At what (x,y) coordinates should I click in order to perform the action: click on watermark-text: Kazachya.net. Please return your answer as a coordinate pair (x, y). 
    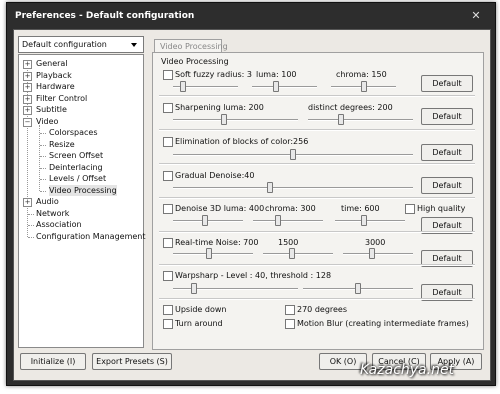
    Looking at the image, I should click on (407, 370).